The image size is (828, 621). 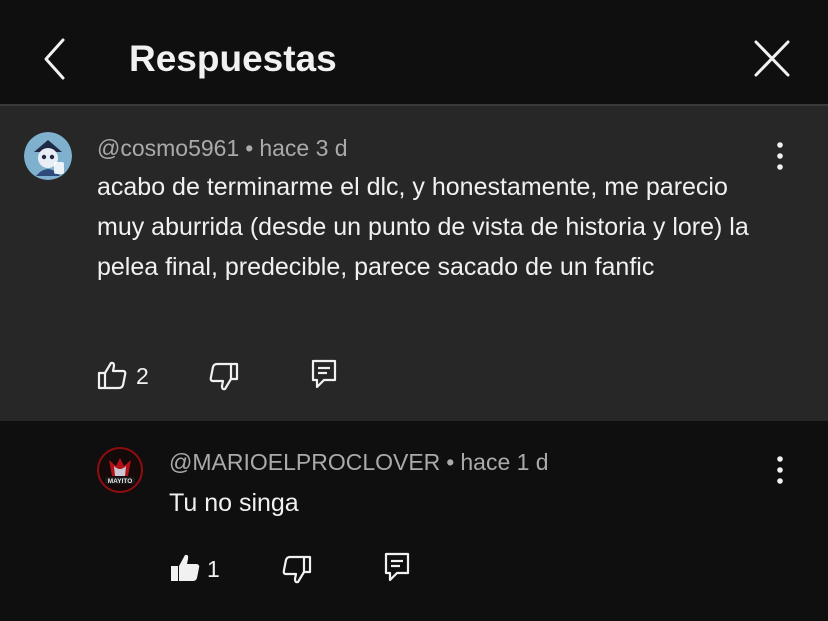 I want to click on close-icon, so click(x=772, y=58).